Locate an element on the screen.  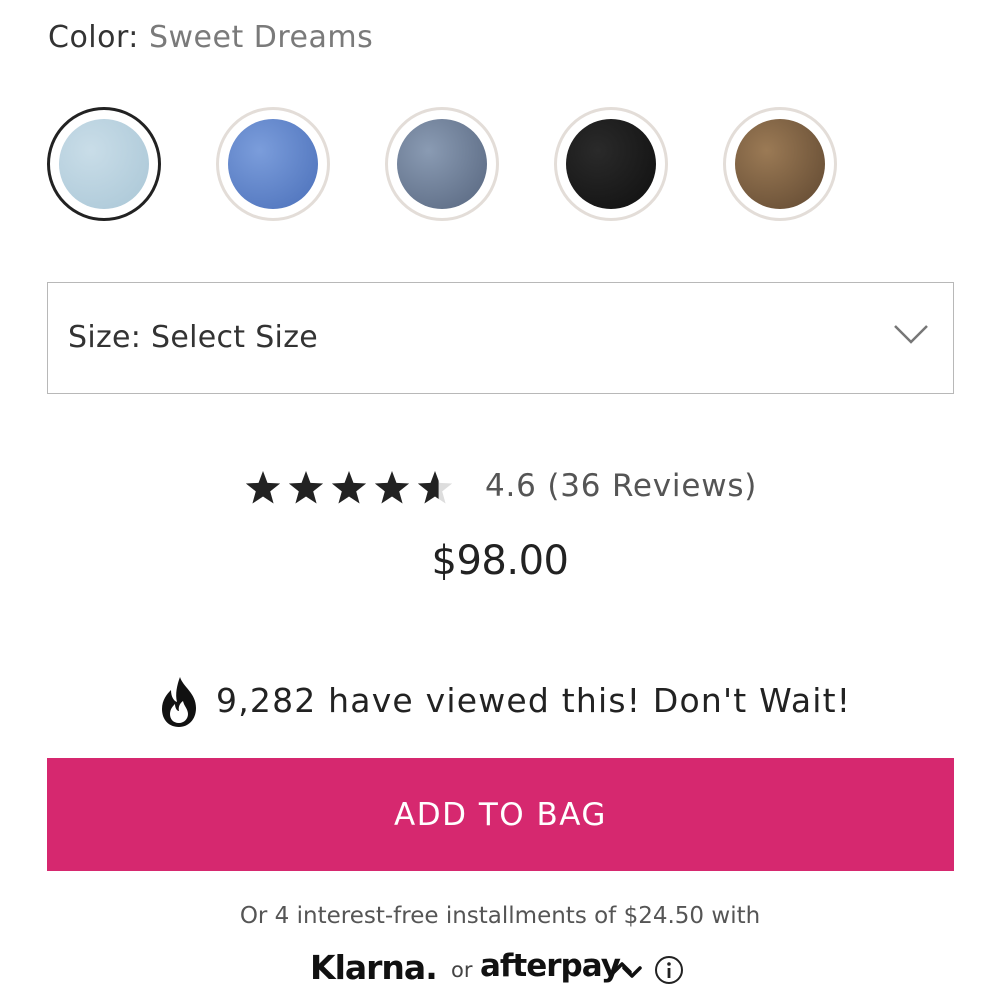
swatch-medium-blue is located at coordinates (273, 164).